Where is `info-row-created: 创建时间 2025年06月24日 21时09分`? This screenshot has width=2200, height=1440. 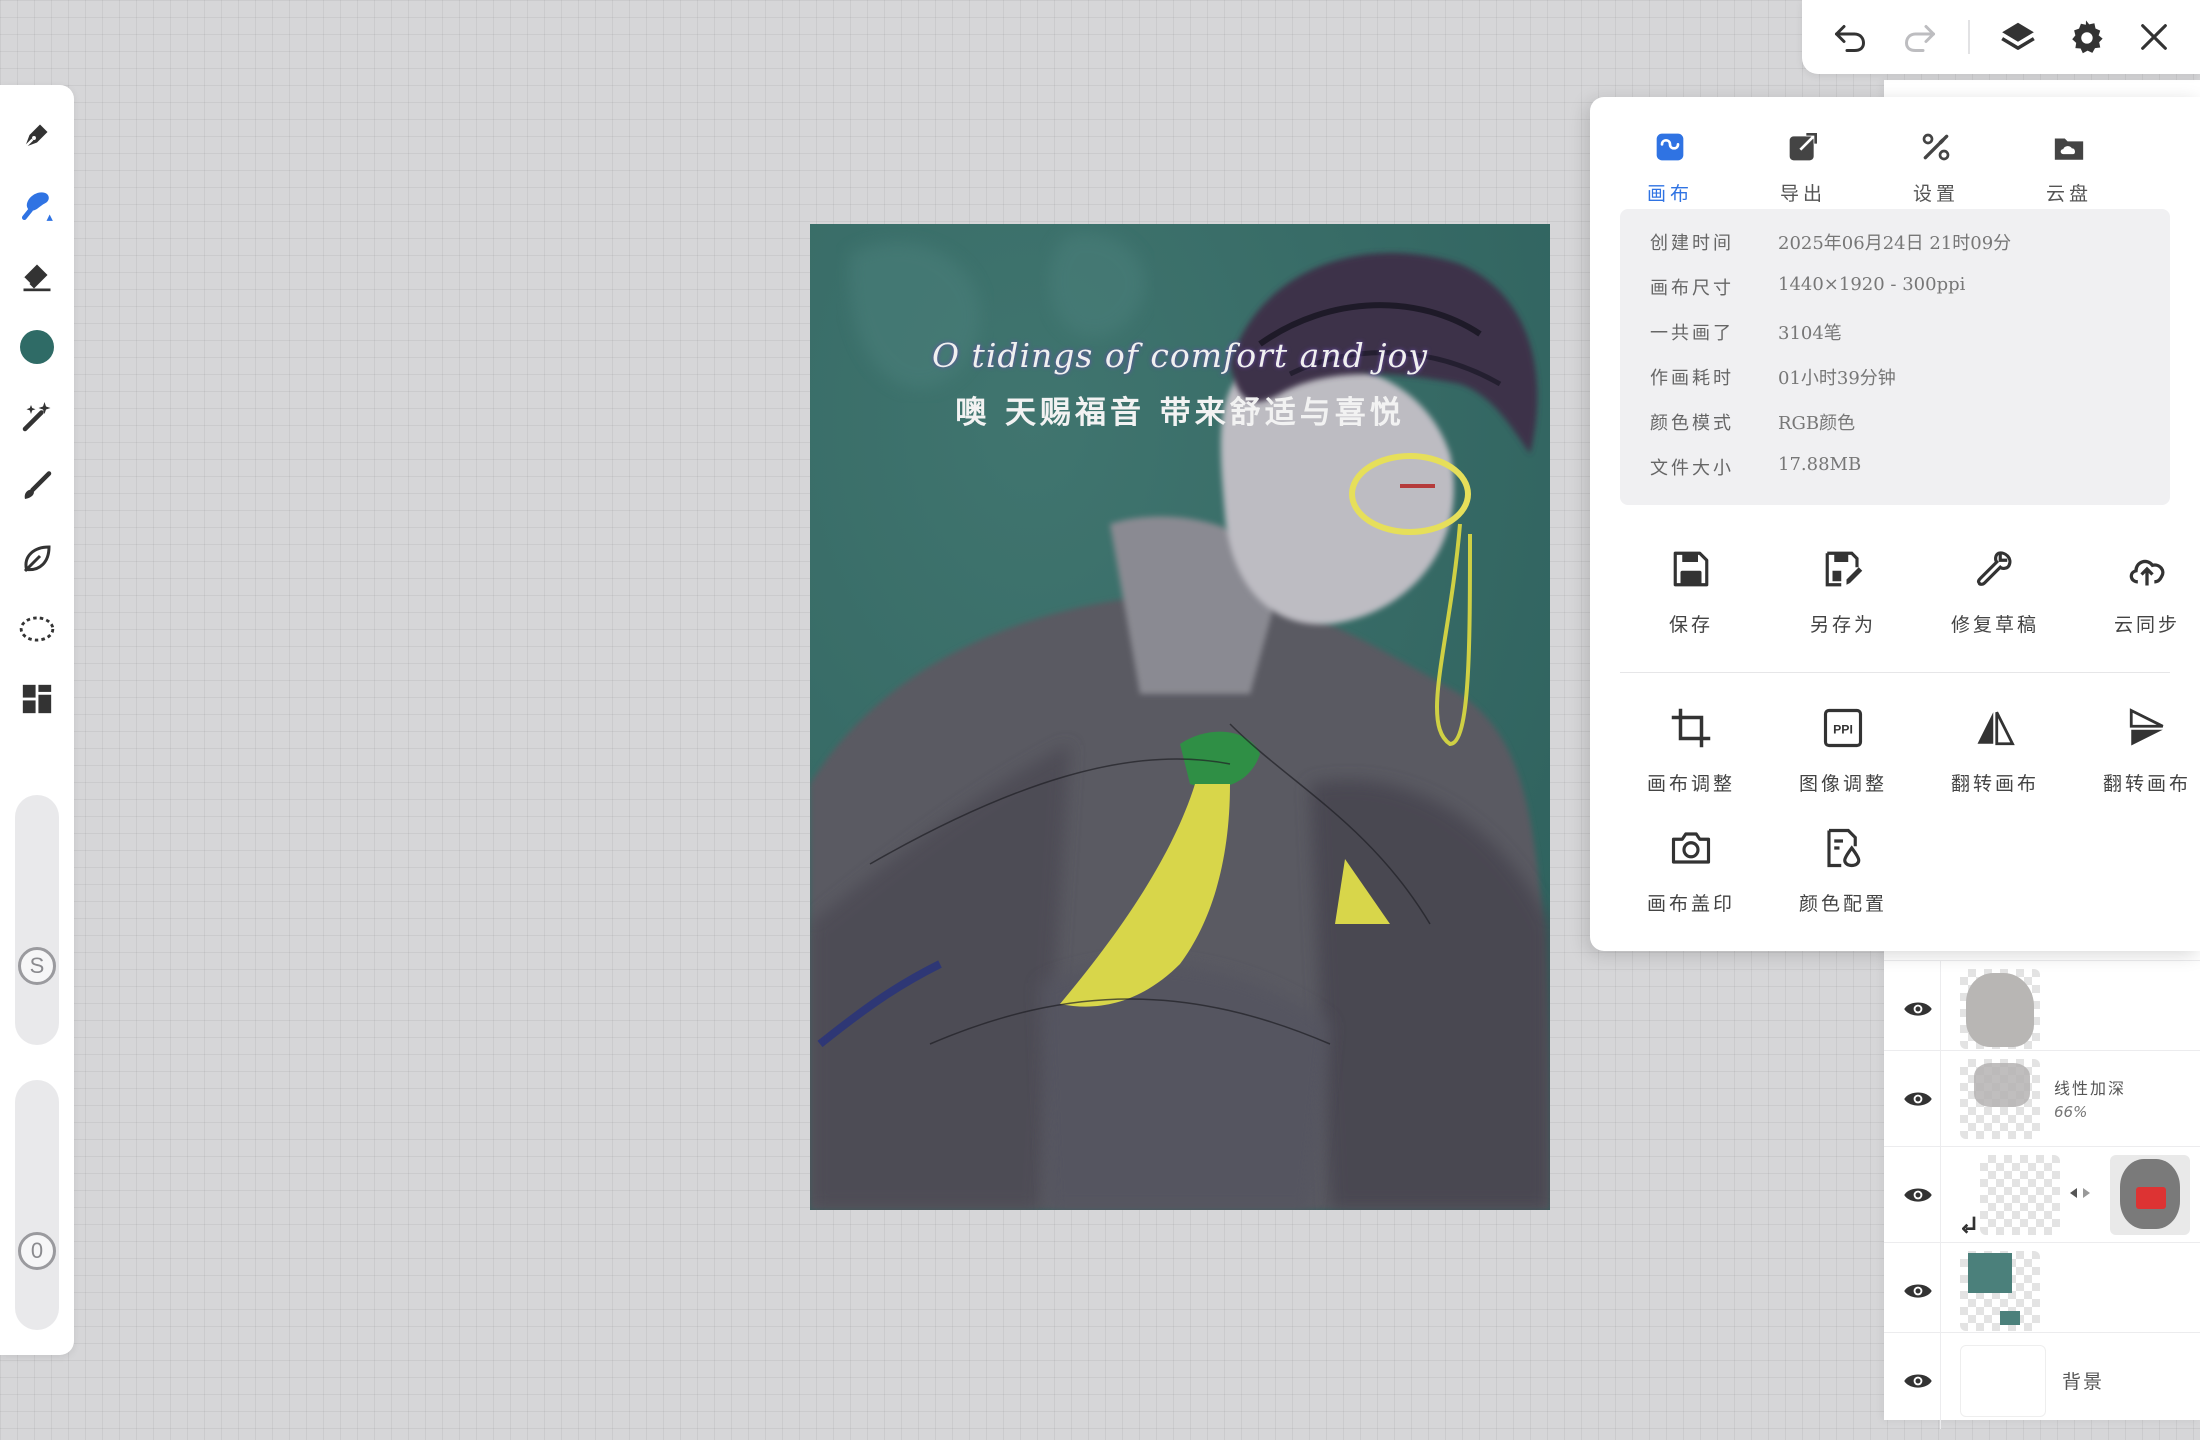
info-row-created: 创建时间 2025年06月24日 21时09分 is located at coordinates (1905, 241).